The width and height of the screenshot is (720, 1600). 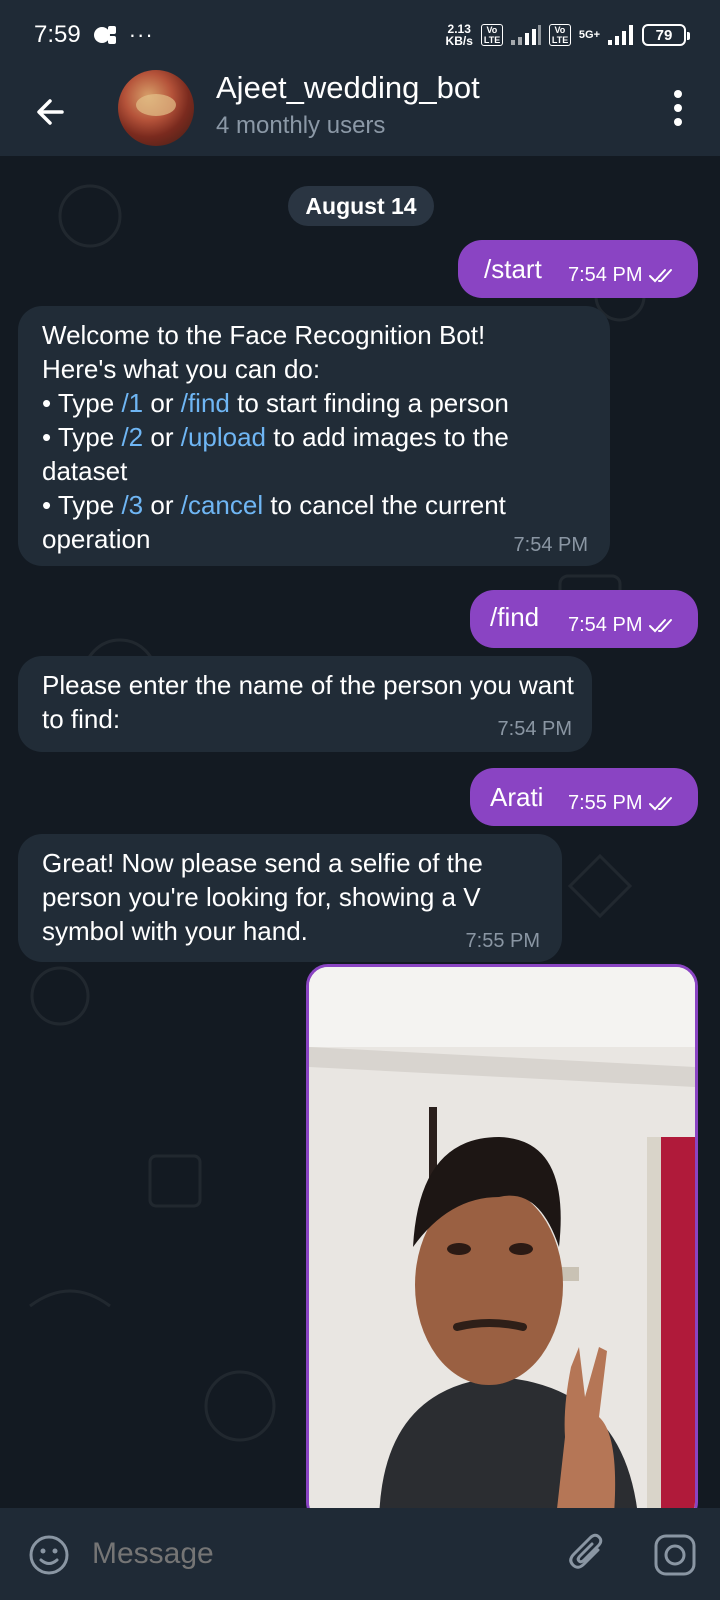 I want to click on command-link: /1, so click(x=132, y=403).